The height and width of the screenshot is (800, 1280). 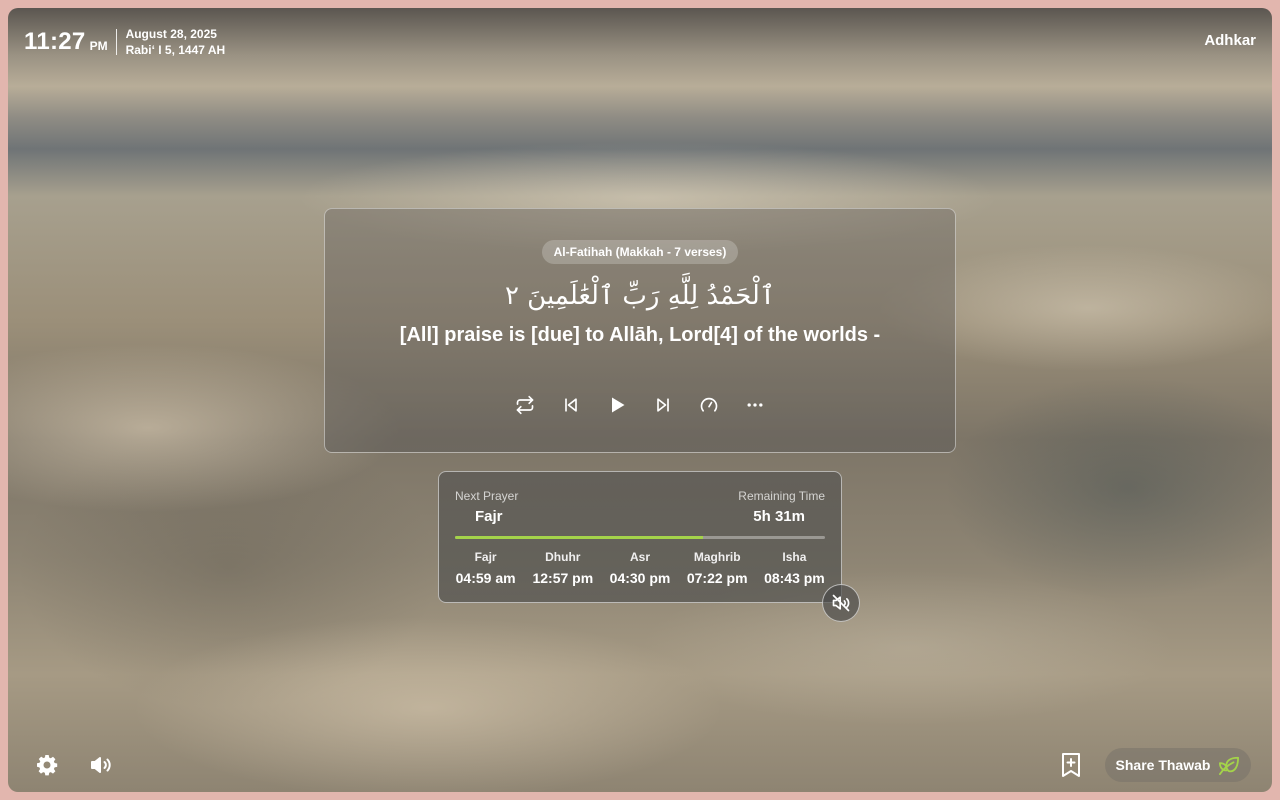 What do you see at coordinates (1230, 40) in the screenshot?
I see `adhkar-link: Adhkar` at bounding box center [1230, 40].